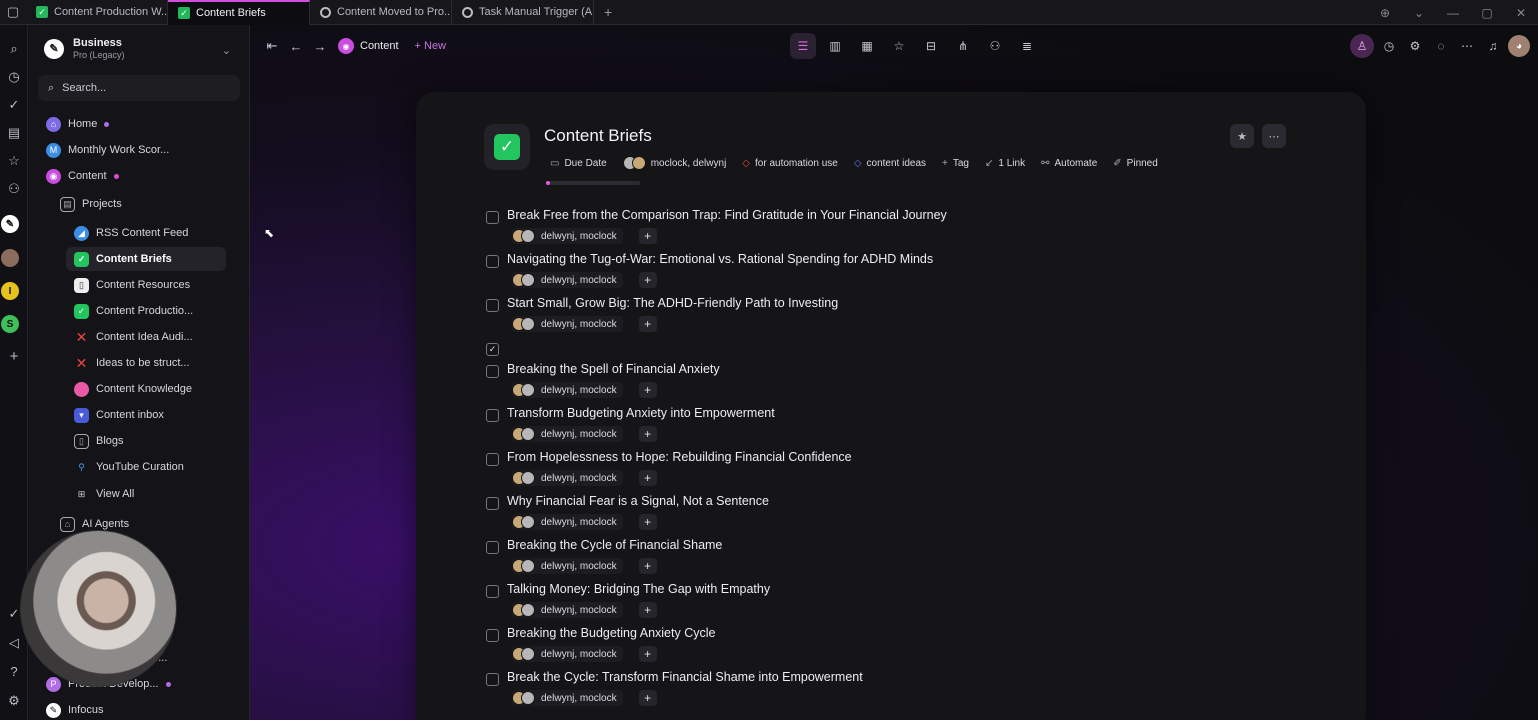 The width and height of the screenshot is (1538, 720). I want to click on download-icon: ⊕, so click(1385, 13).